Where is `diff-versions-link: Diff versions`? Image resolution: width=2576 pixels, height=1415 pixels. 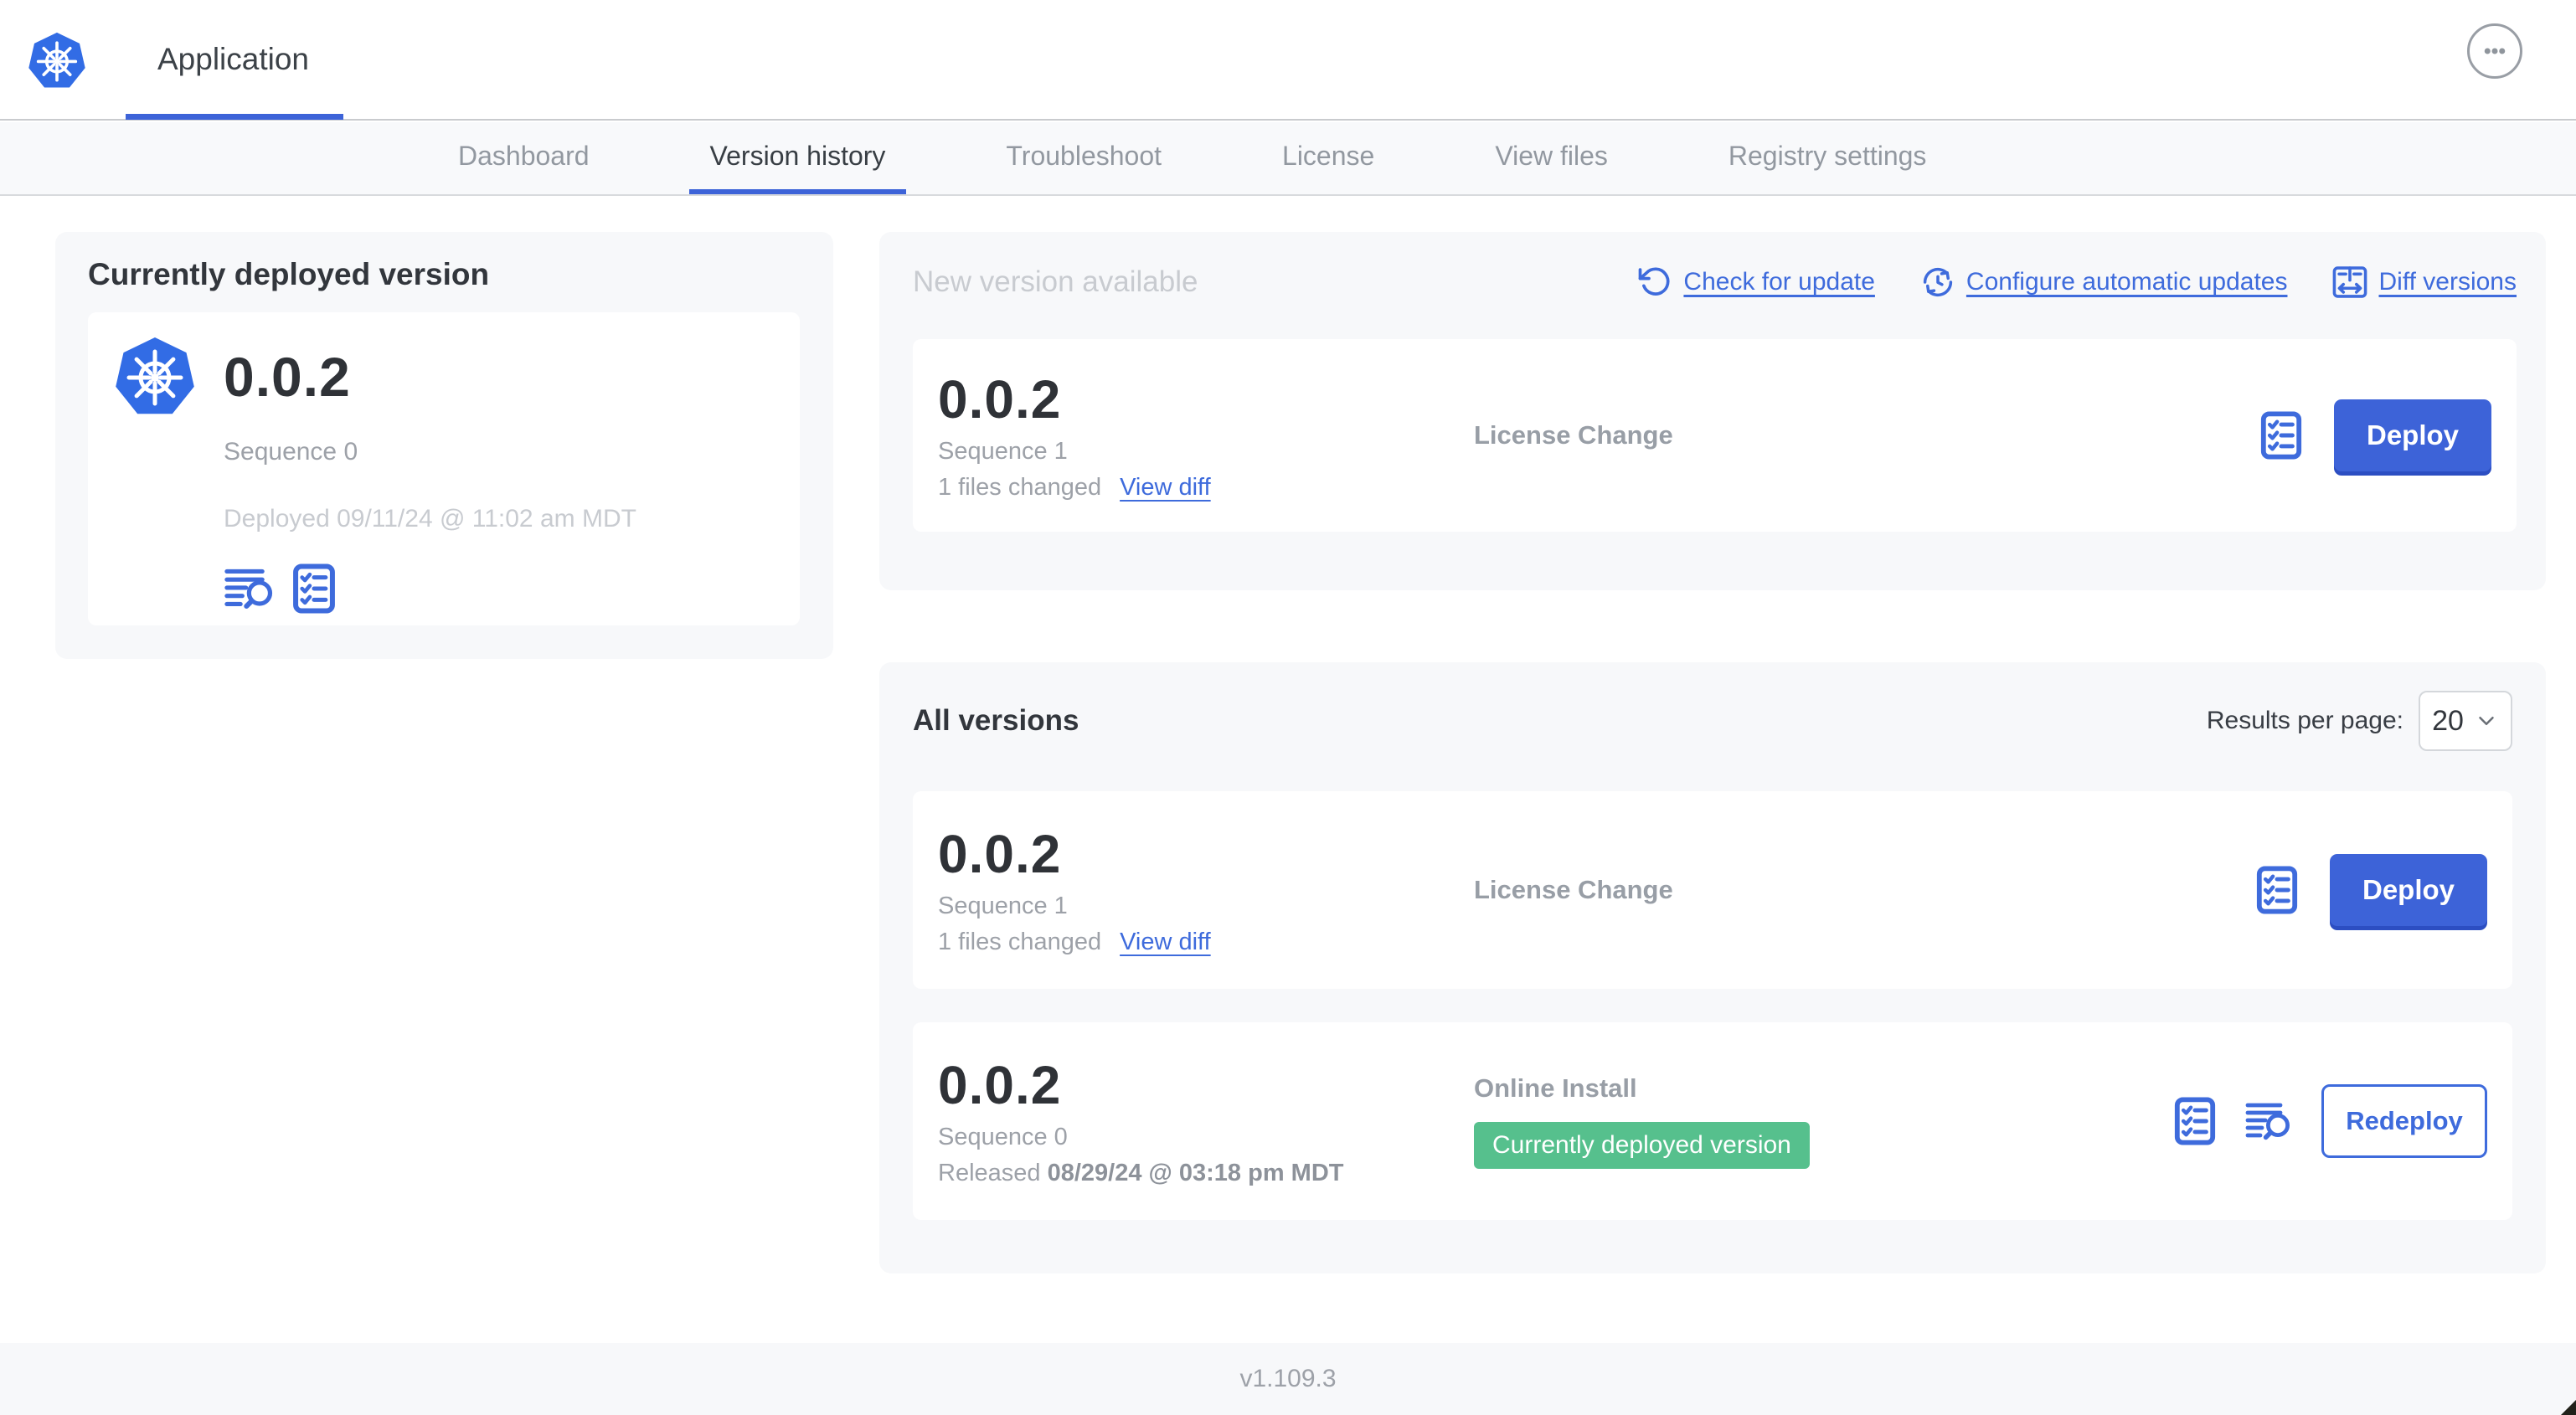 diff-versions-link: Diff versions is located at coordinates (2424, 282).